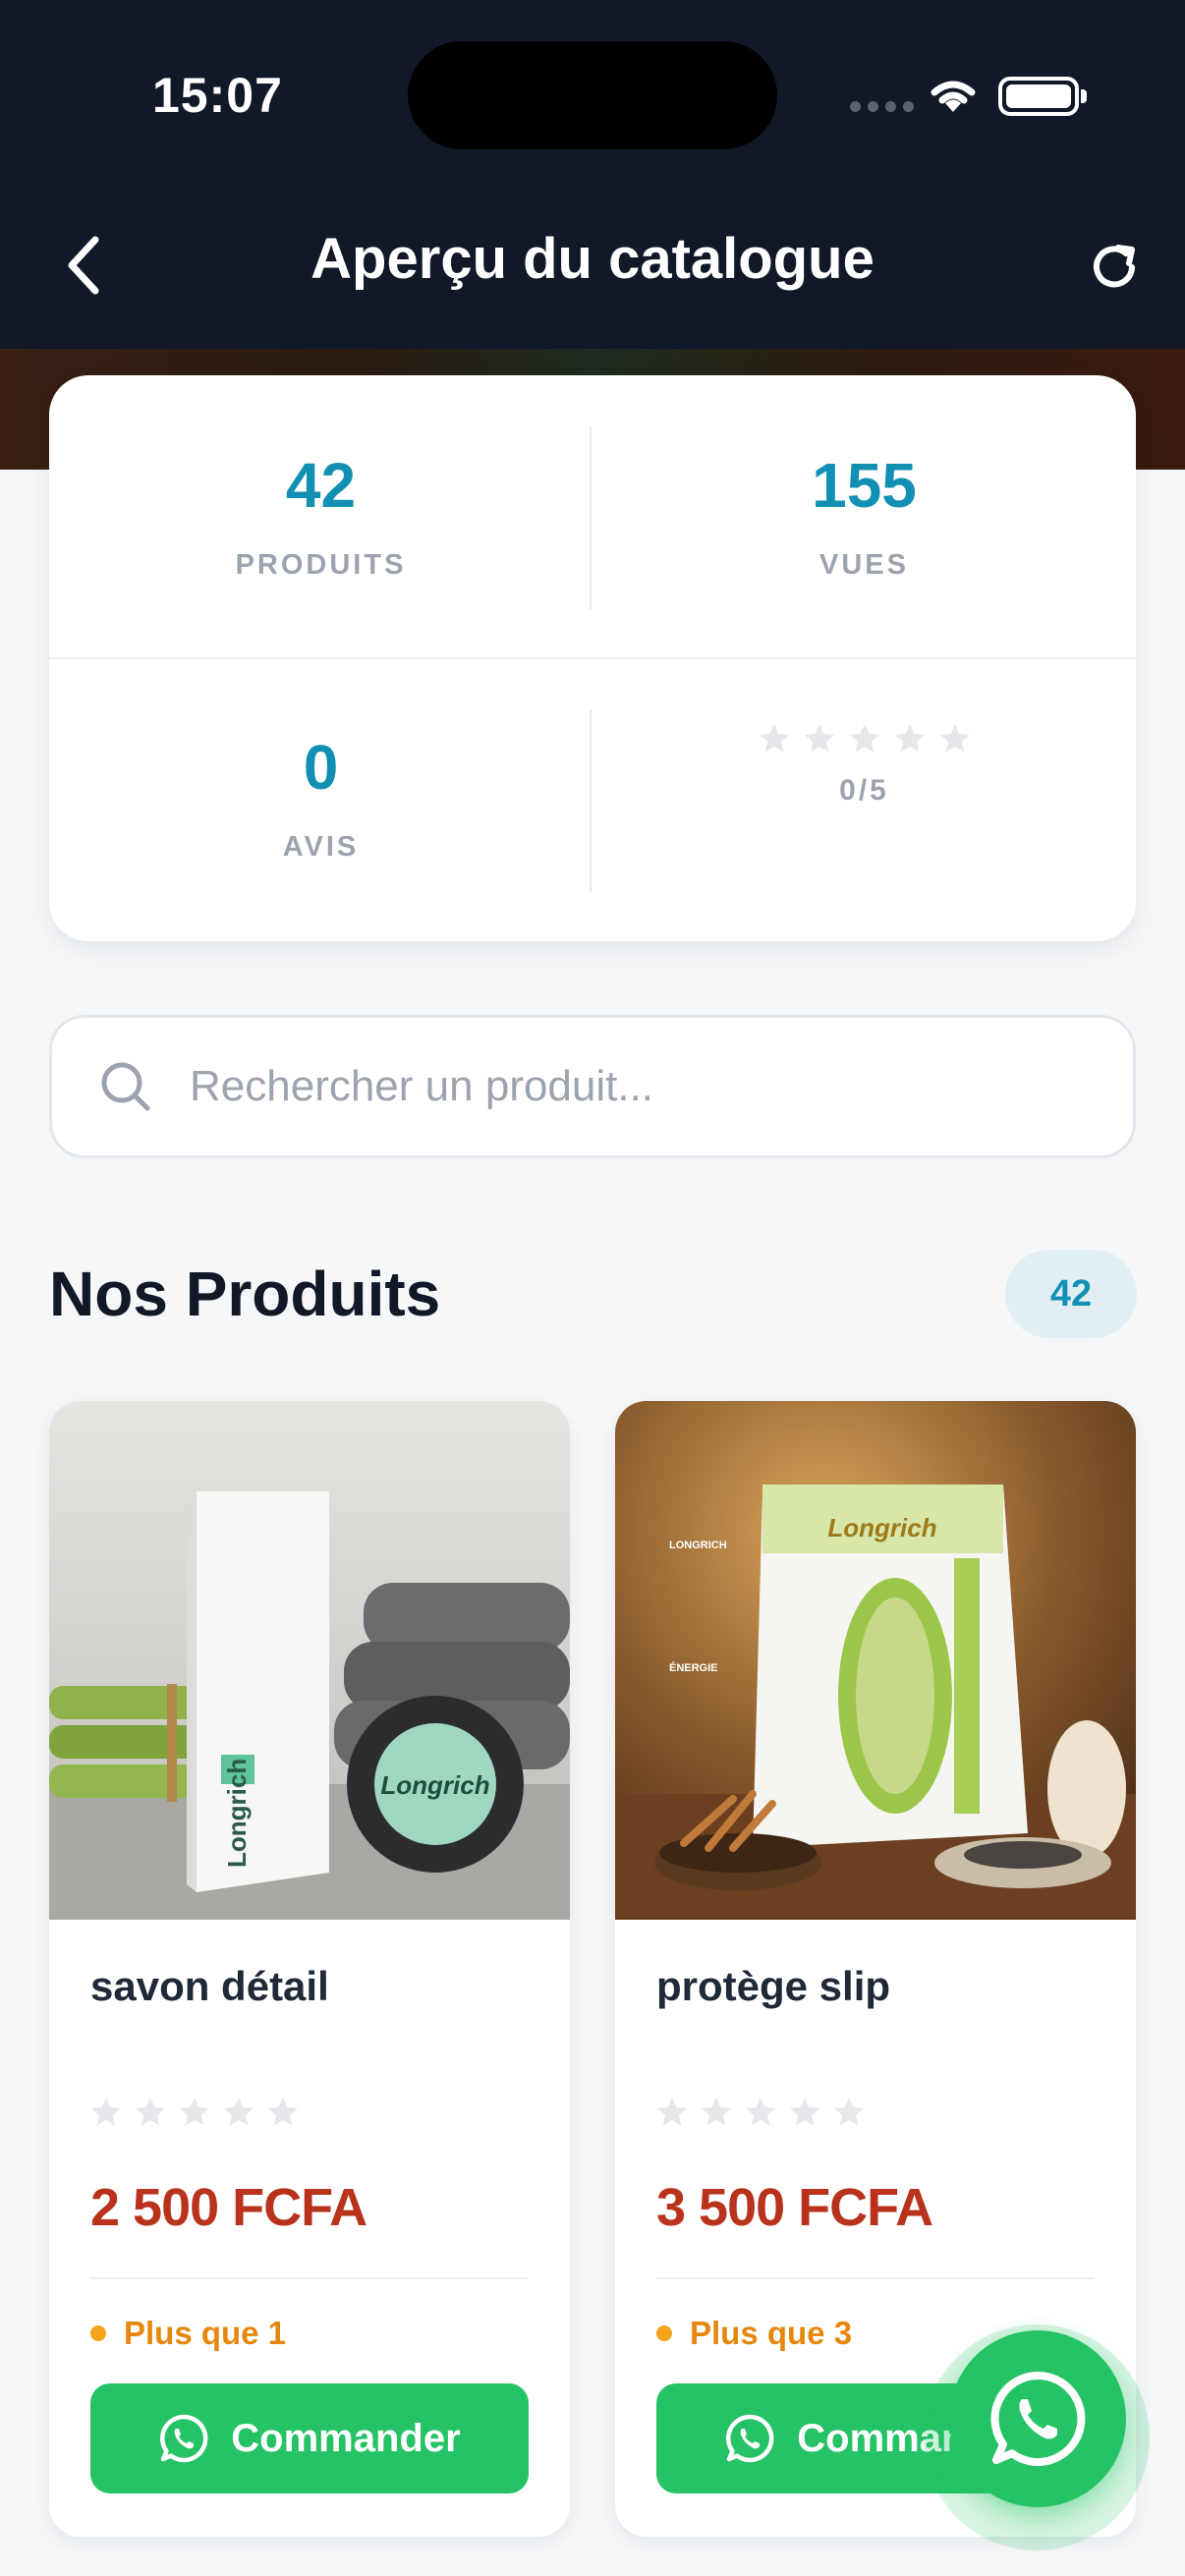 The height and width of the screenshot is (2576, 1185). Describe the element at coordinates (435, 1785) in the screenshot. I see `svg-text: Longrich` at that location.